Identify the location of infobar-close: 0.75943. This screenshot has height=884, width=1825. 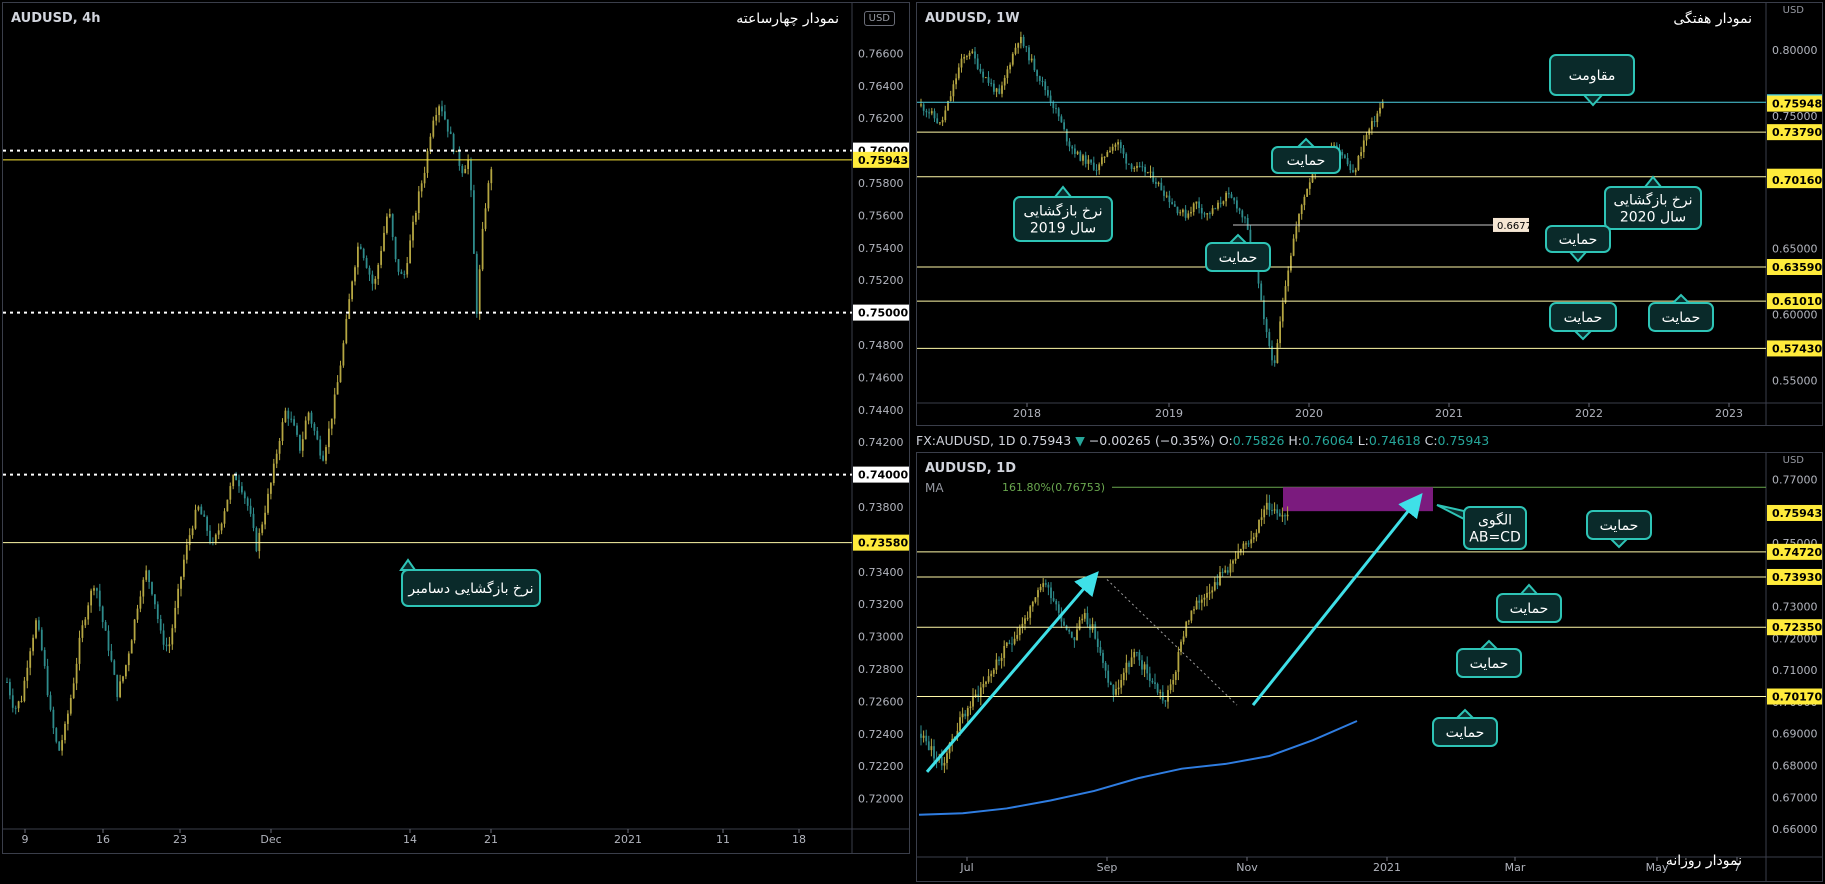
(1463, 440).